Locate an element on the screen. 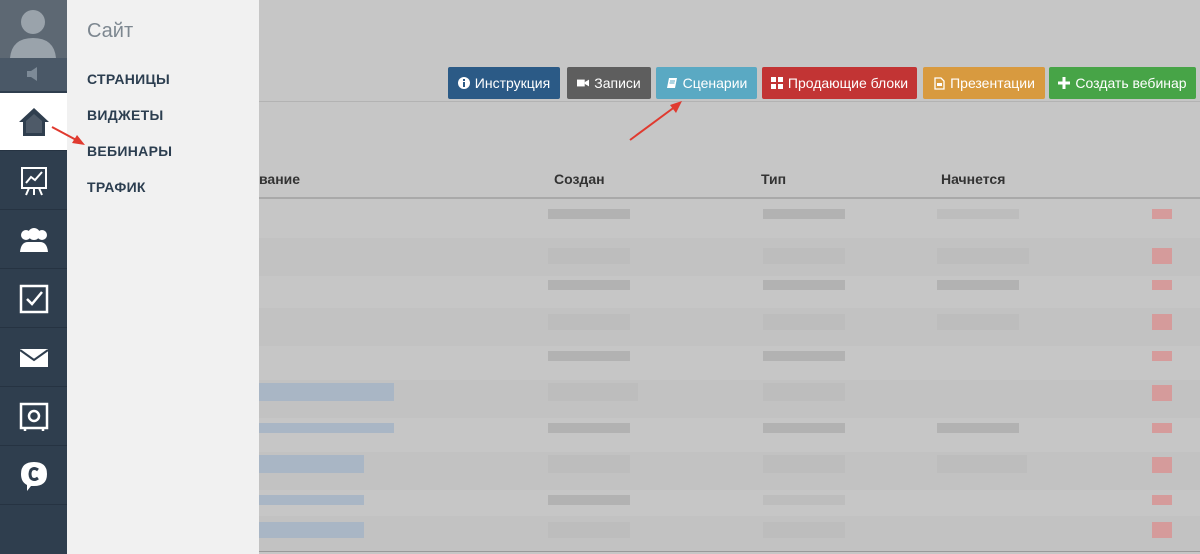 This screenshot has width=1200, height=554. column-header-created: Создан is located at coordinates (579, 179).